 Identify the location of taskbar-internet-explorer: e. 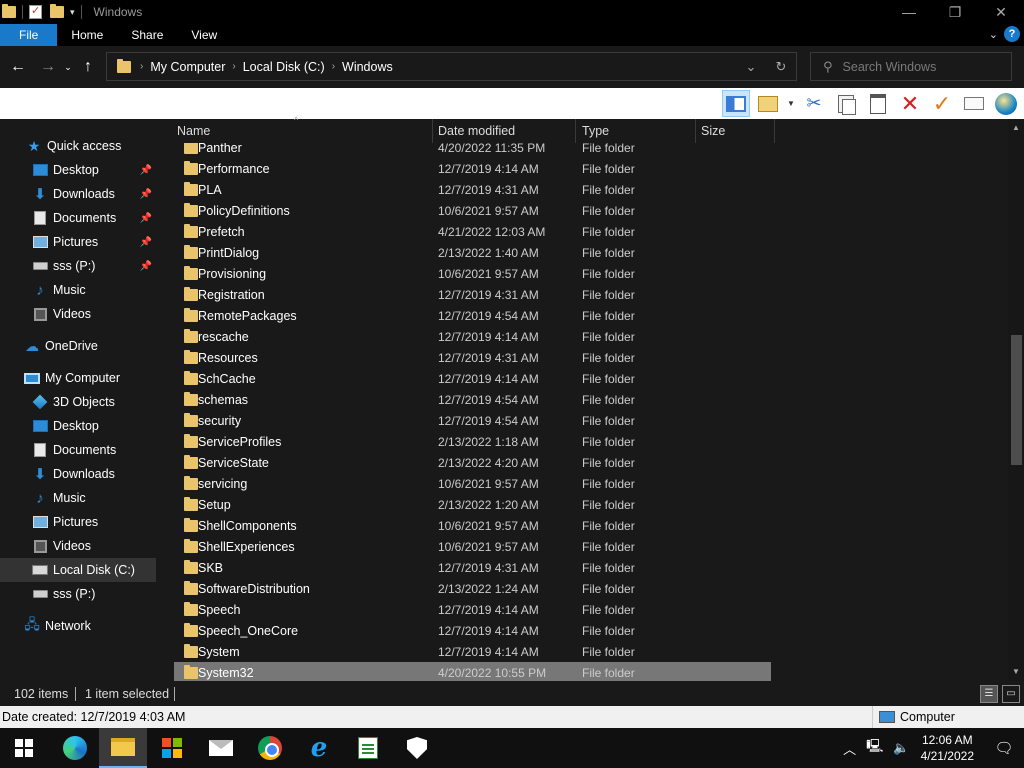
(319, 748).